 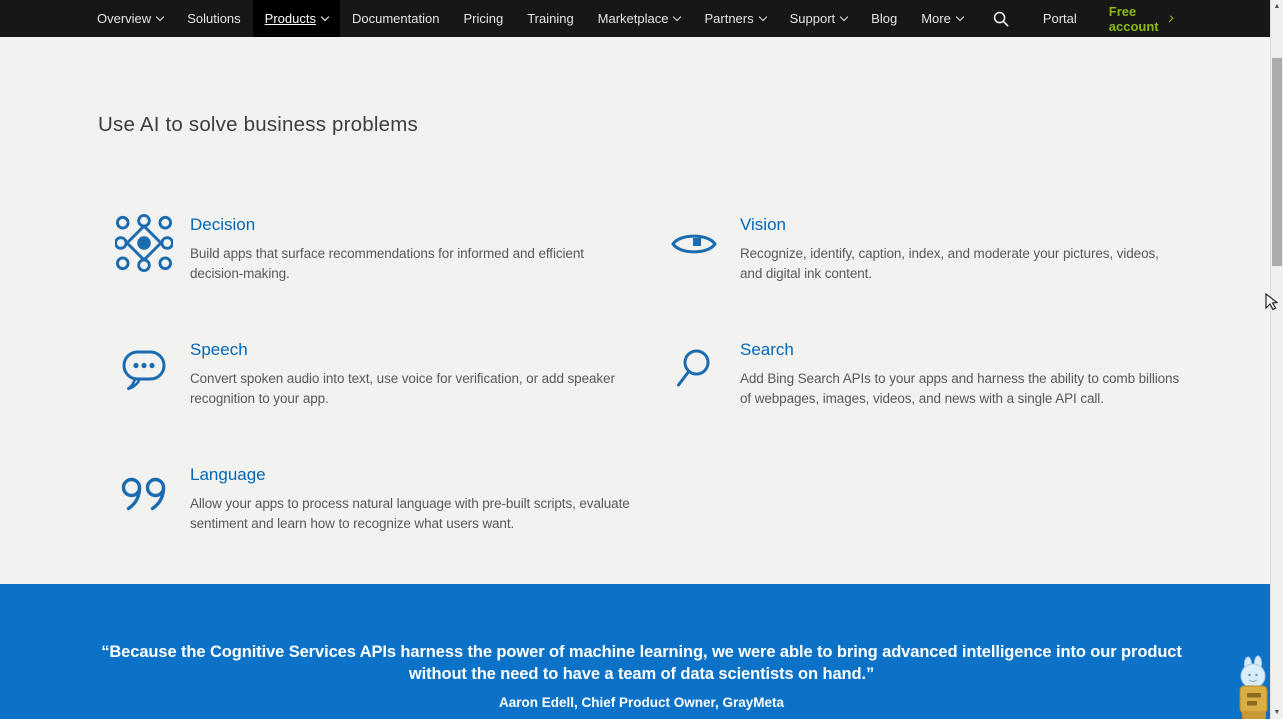 I want to click on chevron-right-icon, so click(x=1170, y=18).